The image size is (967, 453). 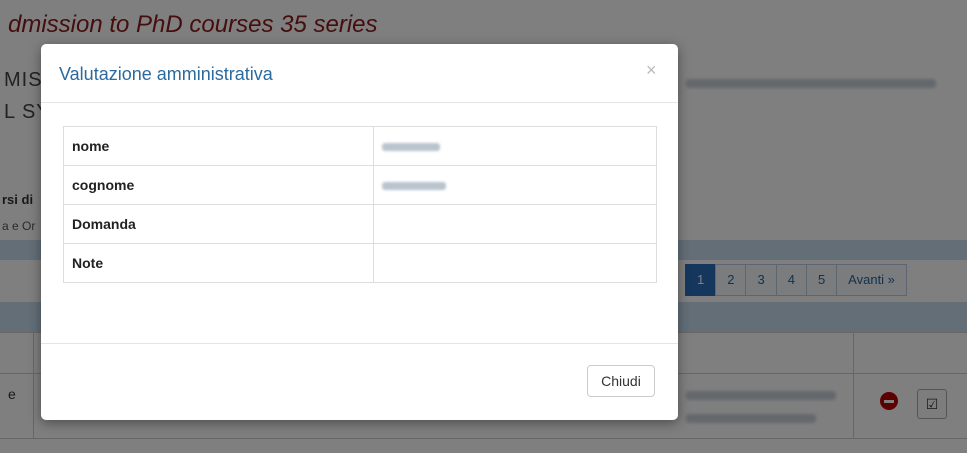 I want to click on row-key-cognome: cognome, so click(x=218, y=185).